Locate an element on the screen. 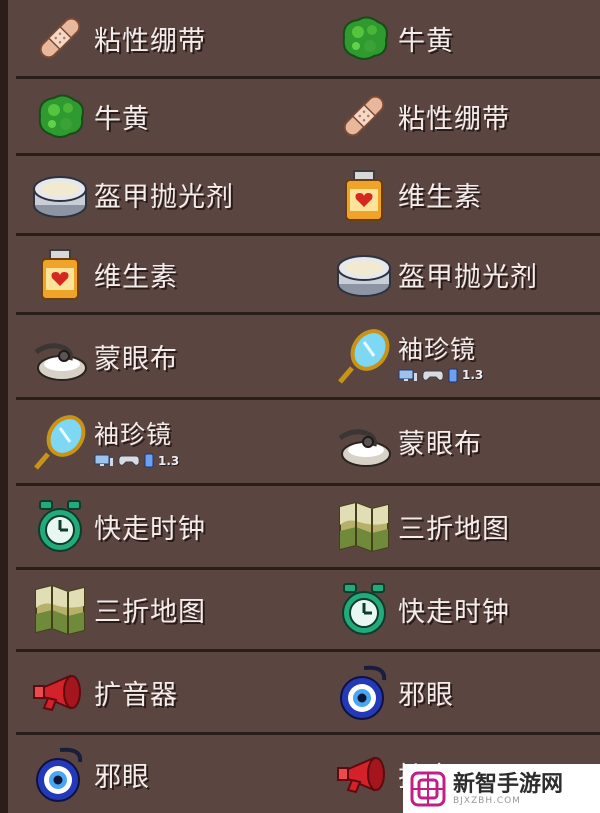  item-left: 维生素 is located at coordinates (175, 274).